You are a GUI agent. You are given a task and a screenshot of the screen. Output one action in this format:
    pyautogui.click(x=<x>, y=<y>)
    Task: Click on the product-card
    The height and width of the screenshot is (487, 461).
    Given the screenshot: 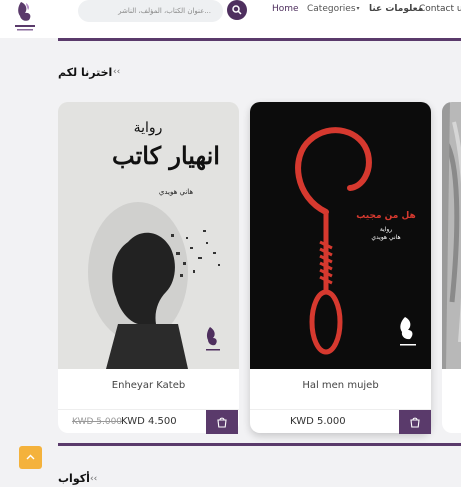 What is the action you would take?
    pyautogui.click(x=451, y=267)
    